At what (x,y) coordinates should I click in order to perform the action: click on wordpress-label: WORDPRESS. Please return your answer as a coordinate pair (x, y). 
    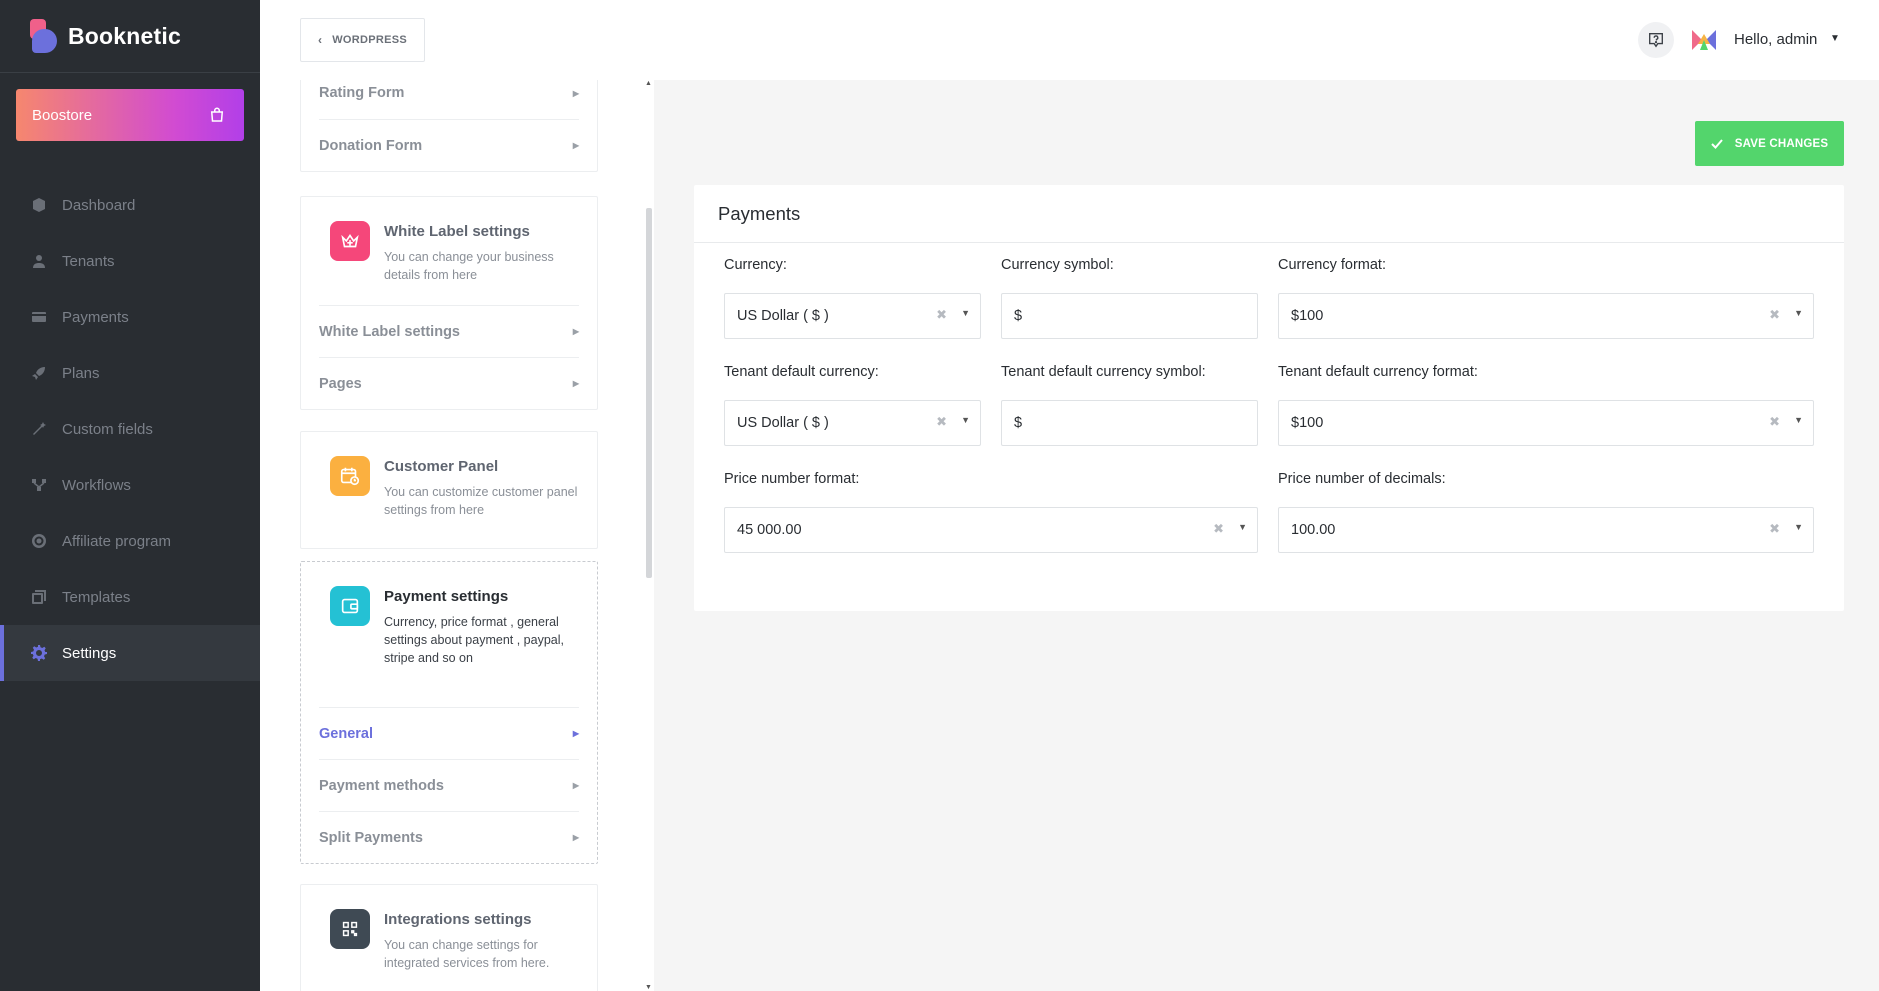
    Looking at the image, I should click on (370, 40).